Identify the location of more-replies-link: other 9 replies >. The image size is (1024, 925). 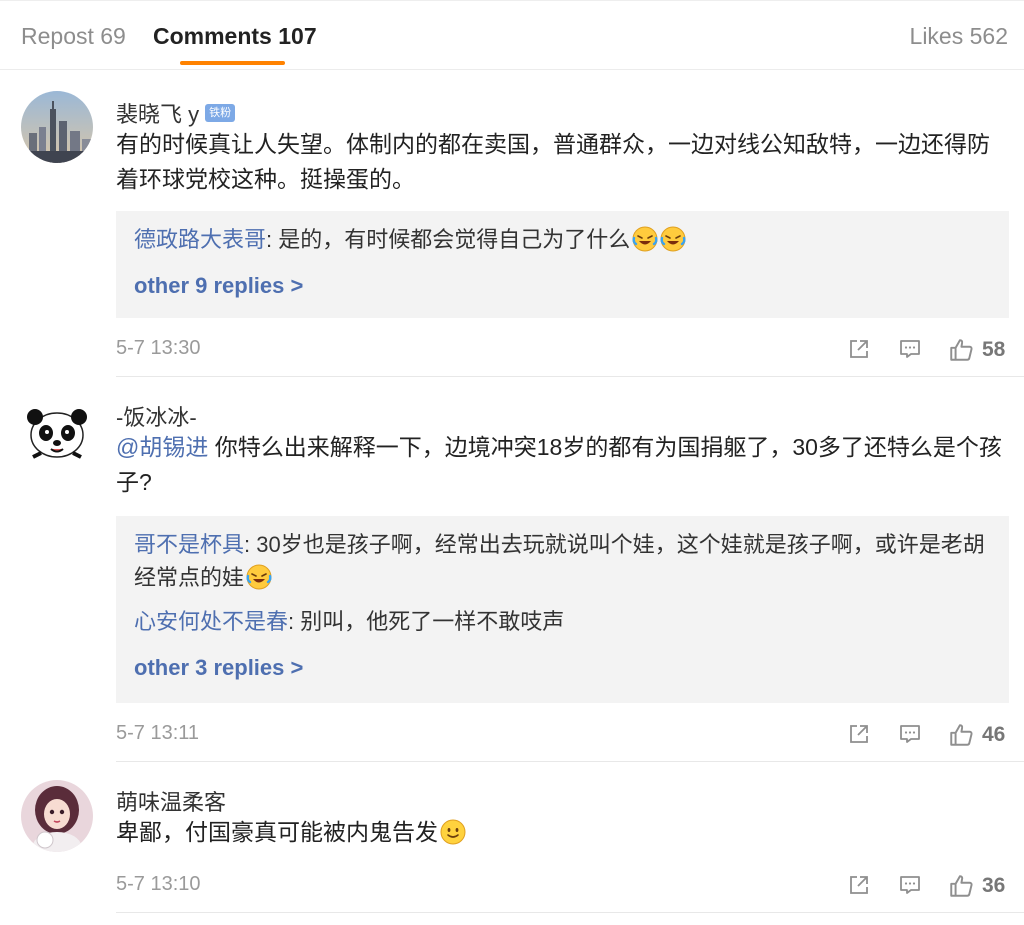
(218, 286).